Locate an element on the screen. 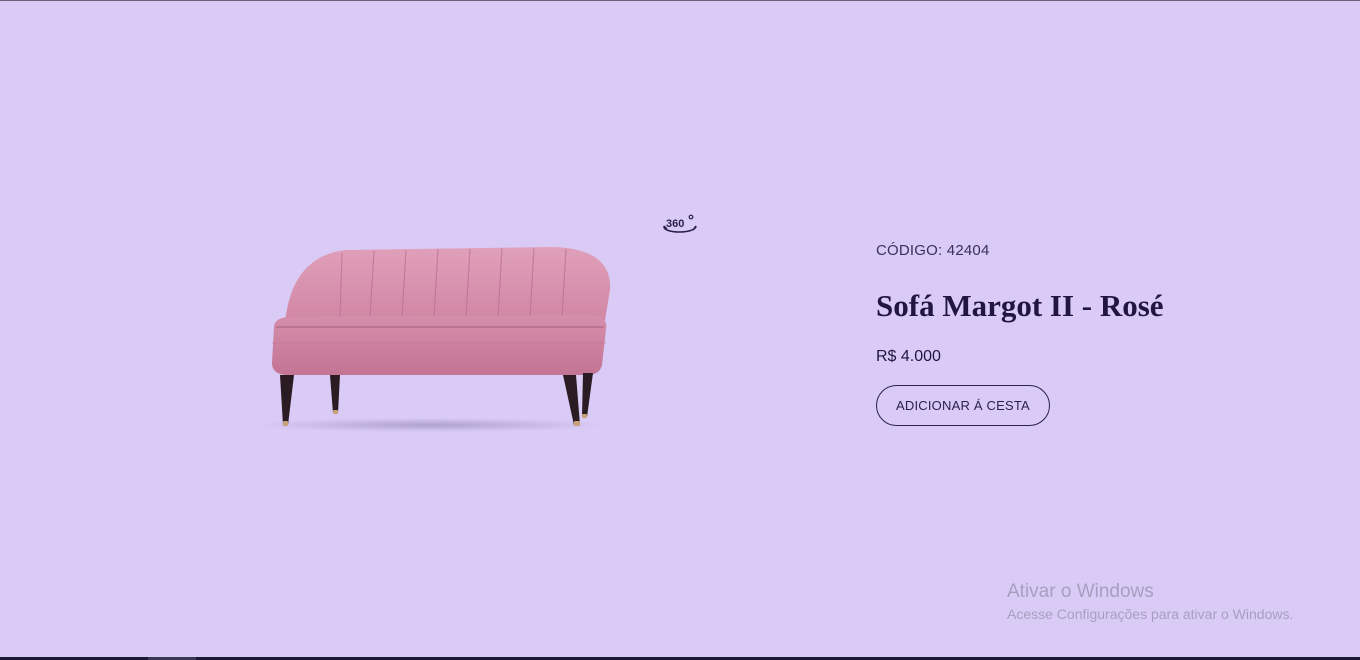 Image resolution: width=1360 pixels, height=660 pixels. product-price: R$ 4.000 is located at coordinates (908, 356).